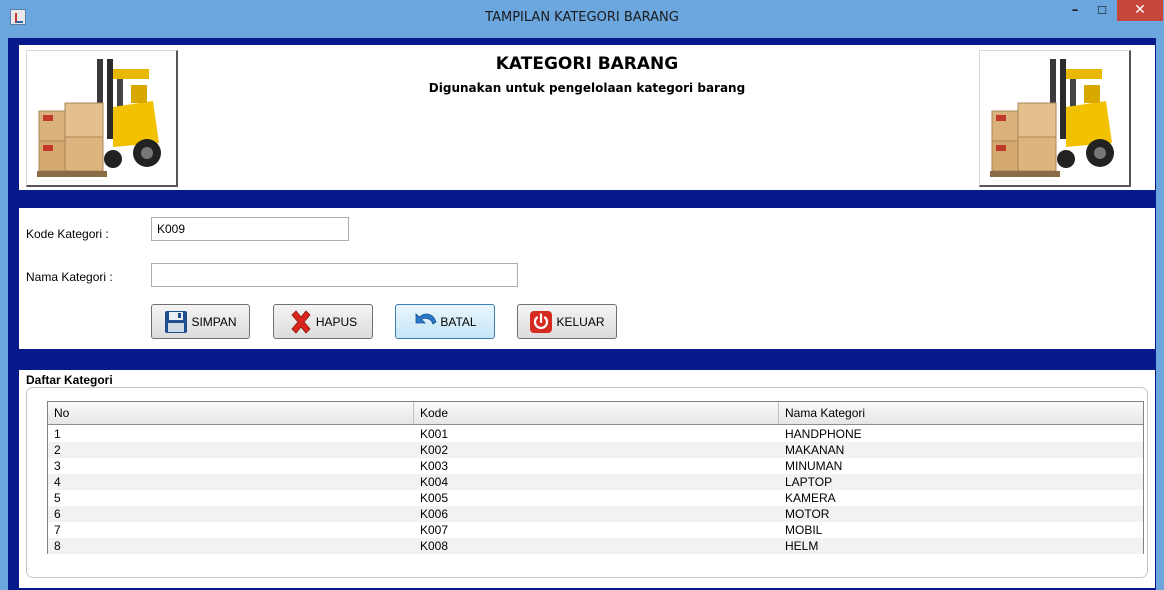  Describe the element at coordinates (595, 498) in the screenshot. I see `table-row: 5 K005 KAMERA` at that location.